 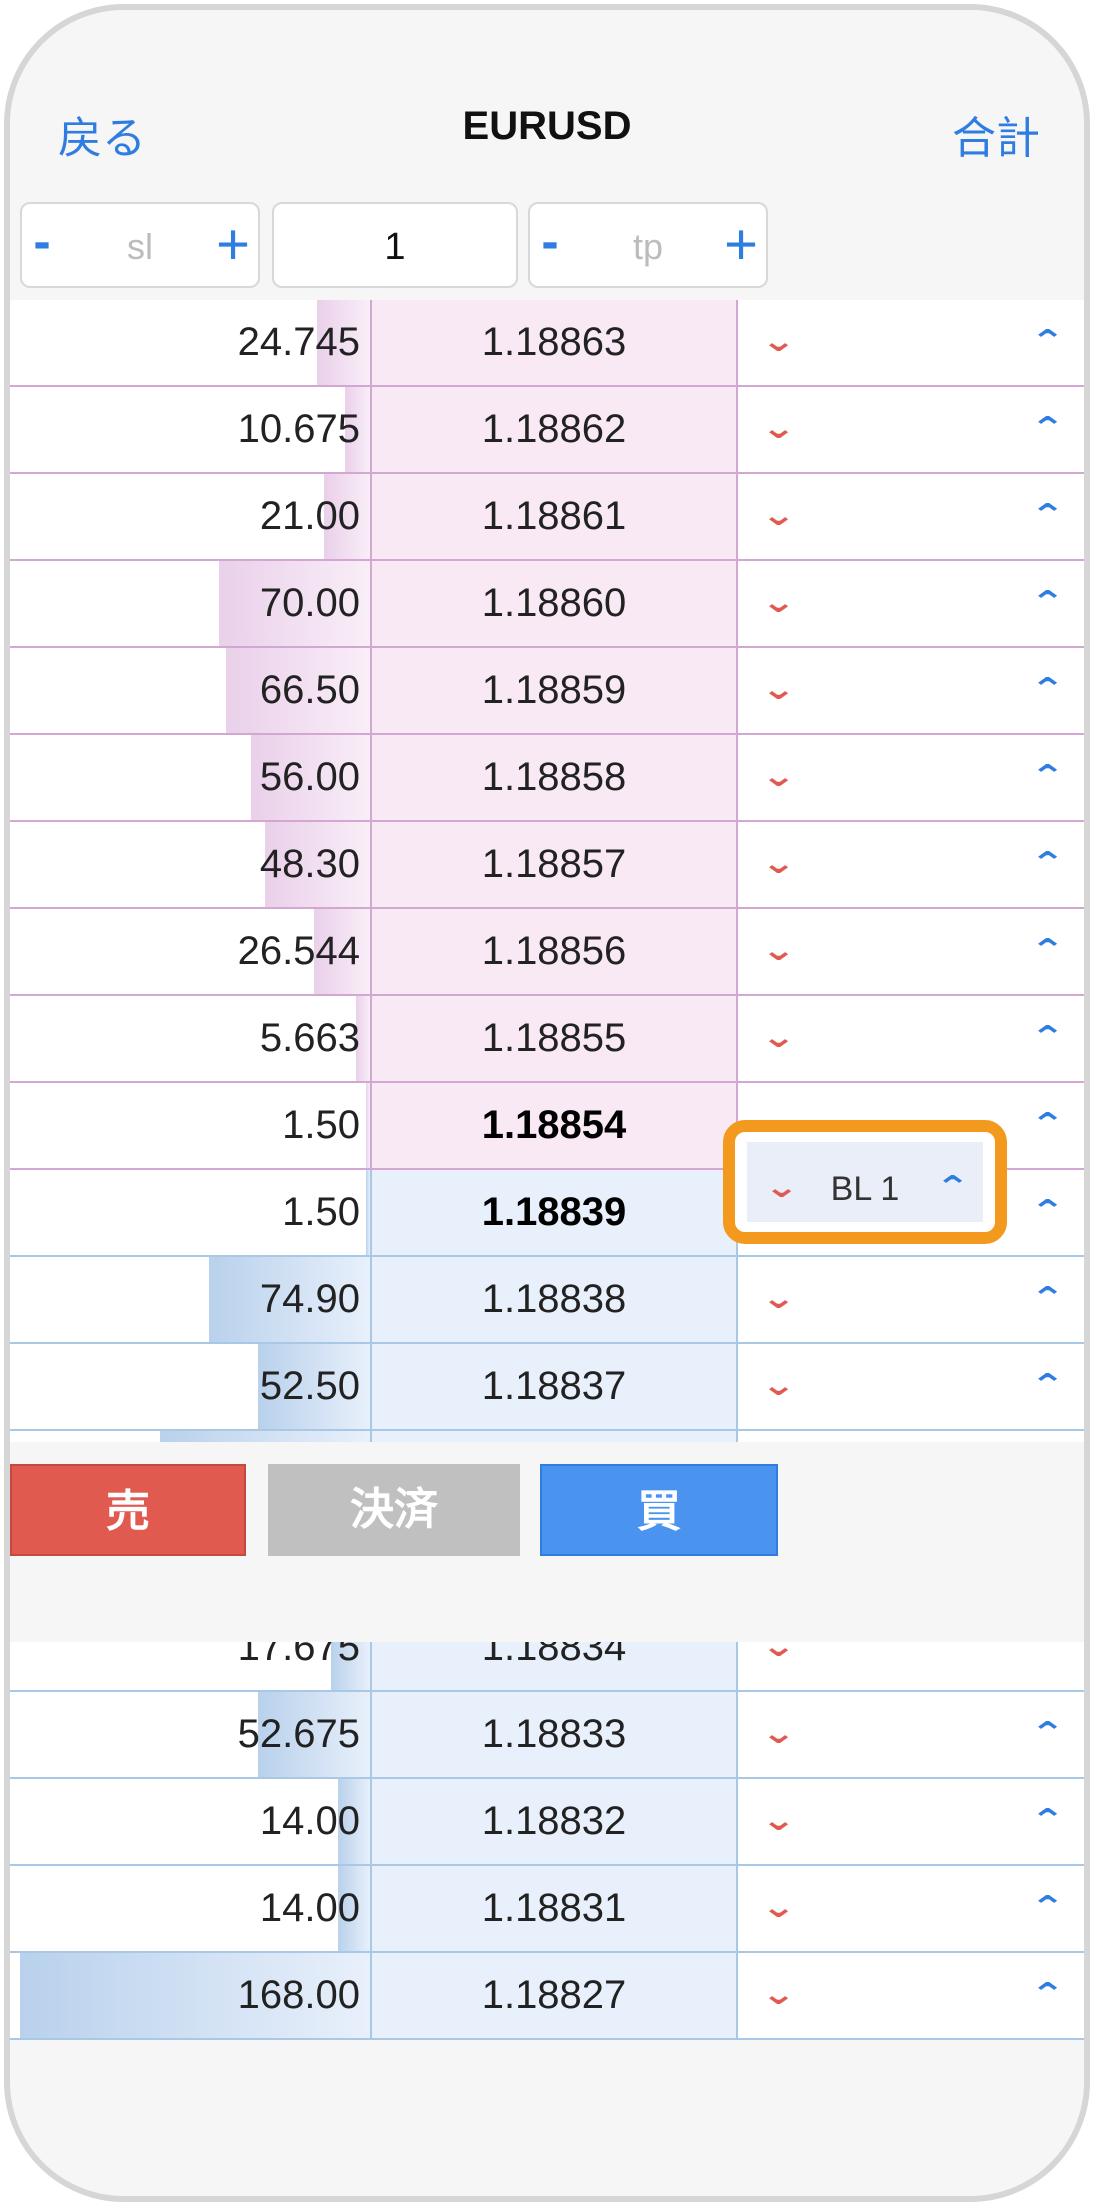 What do you see at coordinates (190, 604) in the screenshot?
I see `volume-cell: 70.00` at bounding box center [190, 604].